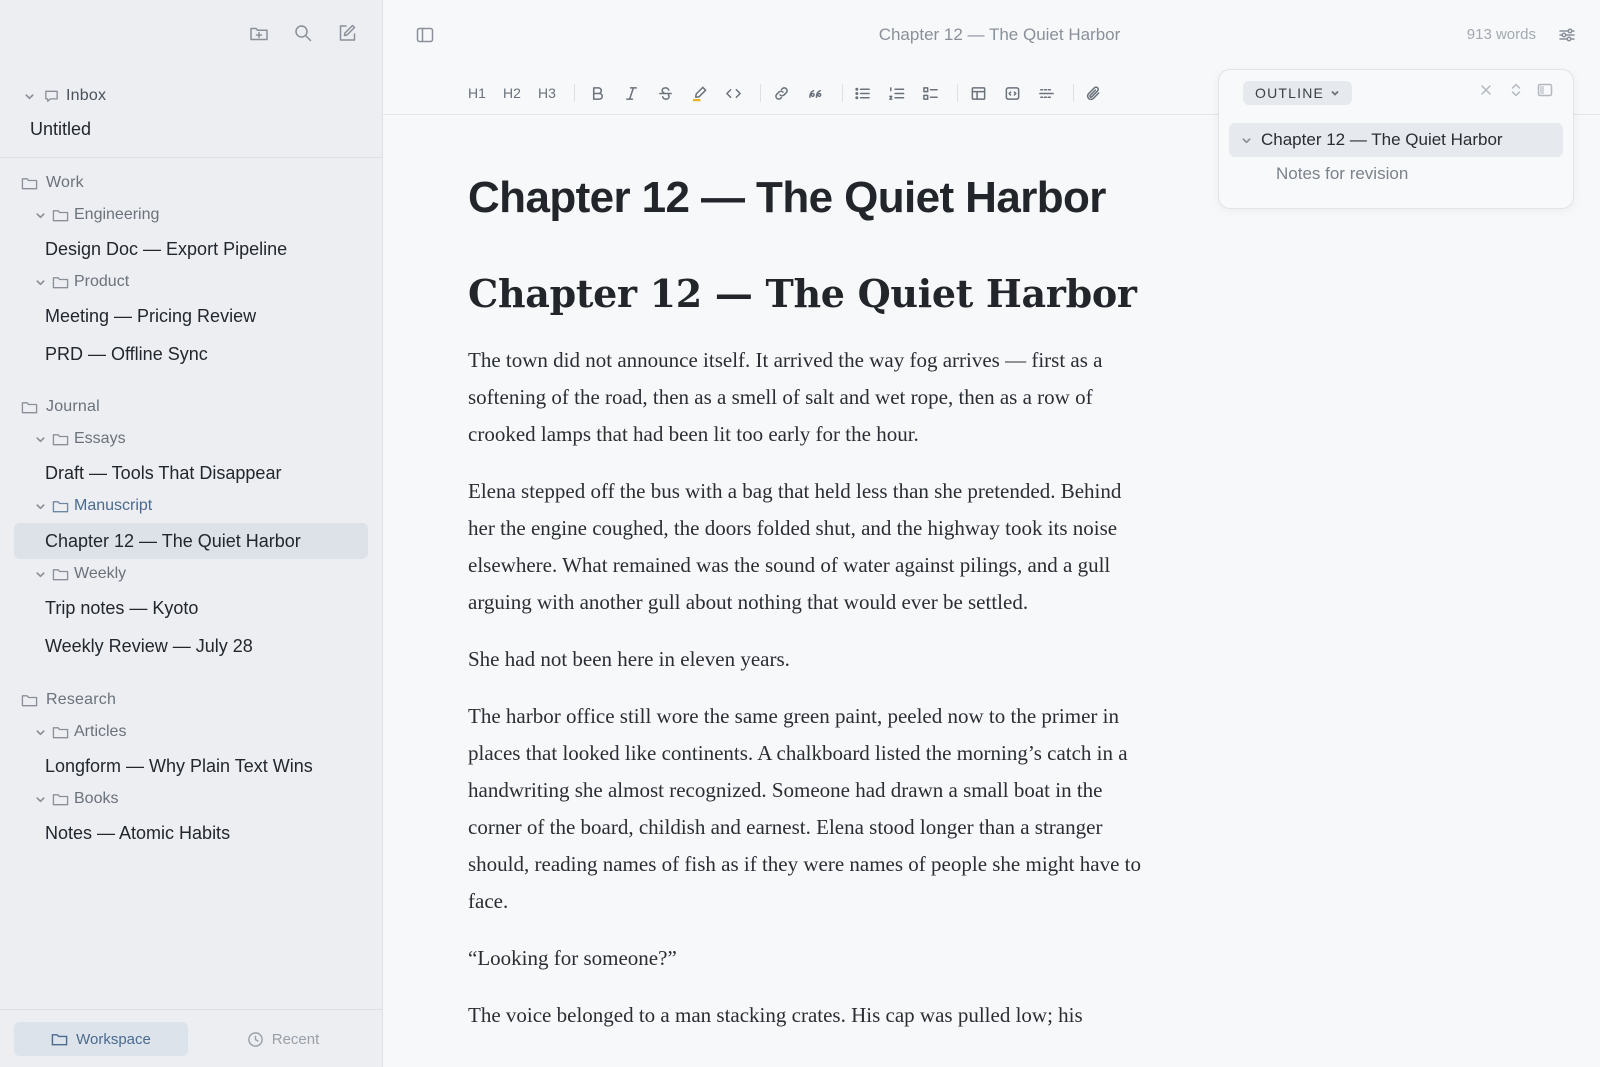  Describe the element at coordinates (512, 93) in the screenshot. I see `heading2-button: H2` at that location.